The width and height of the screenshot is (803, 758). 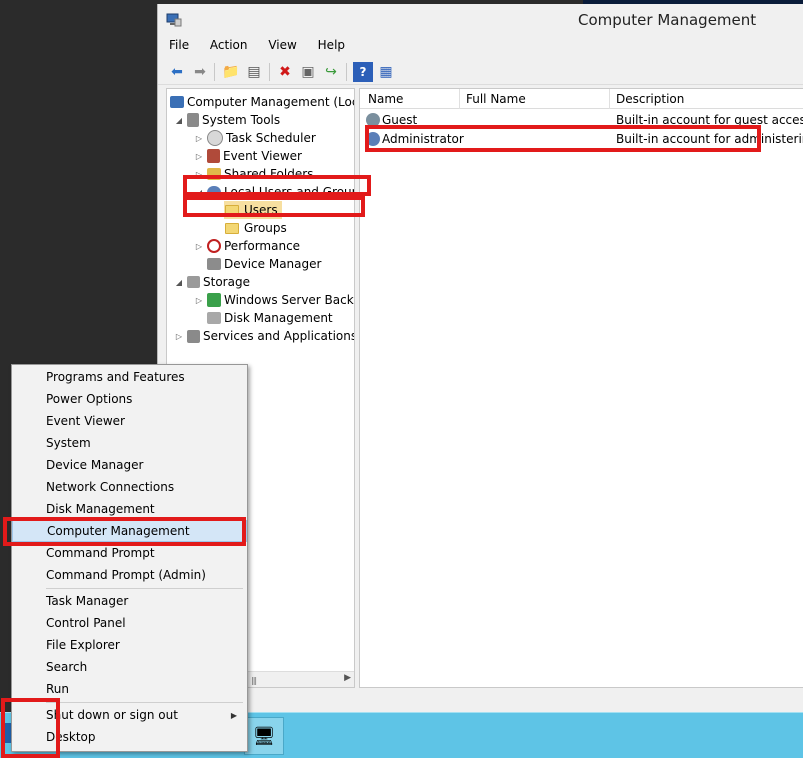 I want to click on tree-label: Windows Server Backup, so click(x=289, y=300).